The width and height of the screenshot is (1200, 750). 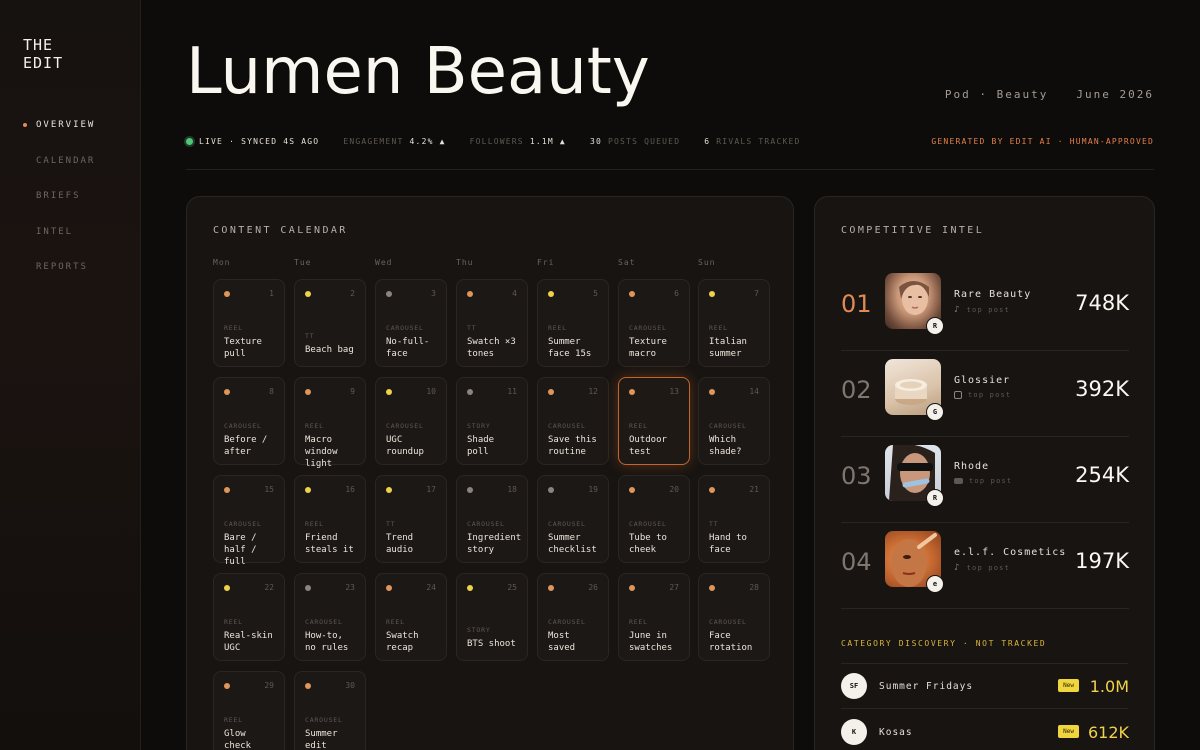 I want to click on calendar-day-cell: 16 REEL Friend steals it, so click(x=330, y=519).